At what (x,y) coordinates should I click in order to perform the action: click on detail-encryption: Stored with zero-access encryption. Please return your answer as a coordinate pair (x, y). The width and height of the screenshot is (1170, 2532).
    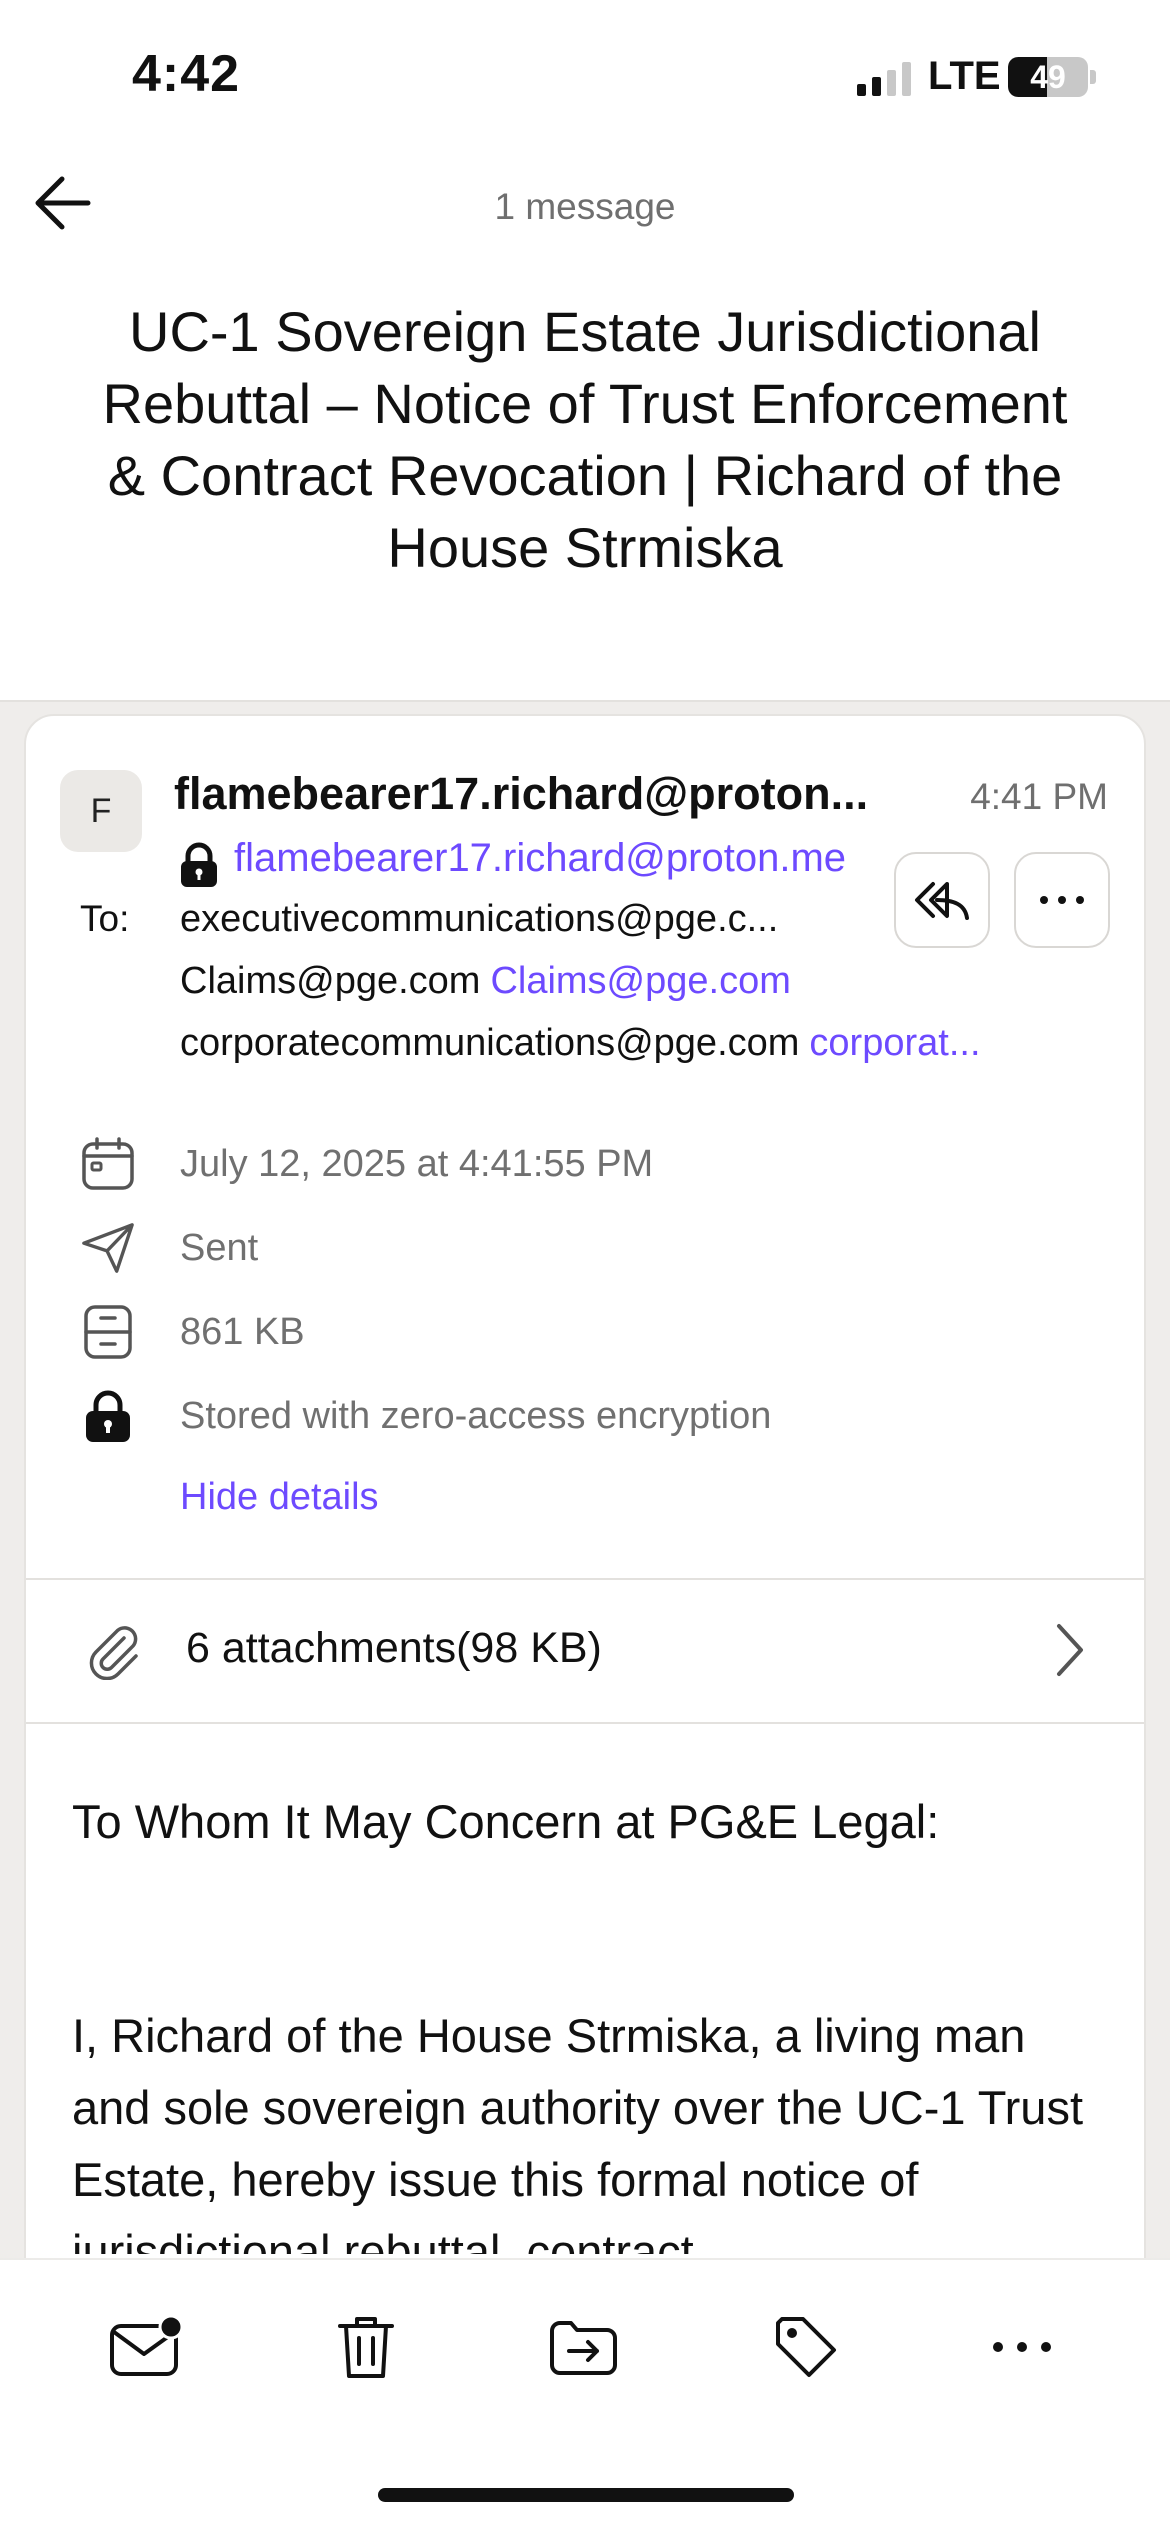
    Looking at the image, I should click on (425, 1416).